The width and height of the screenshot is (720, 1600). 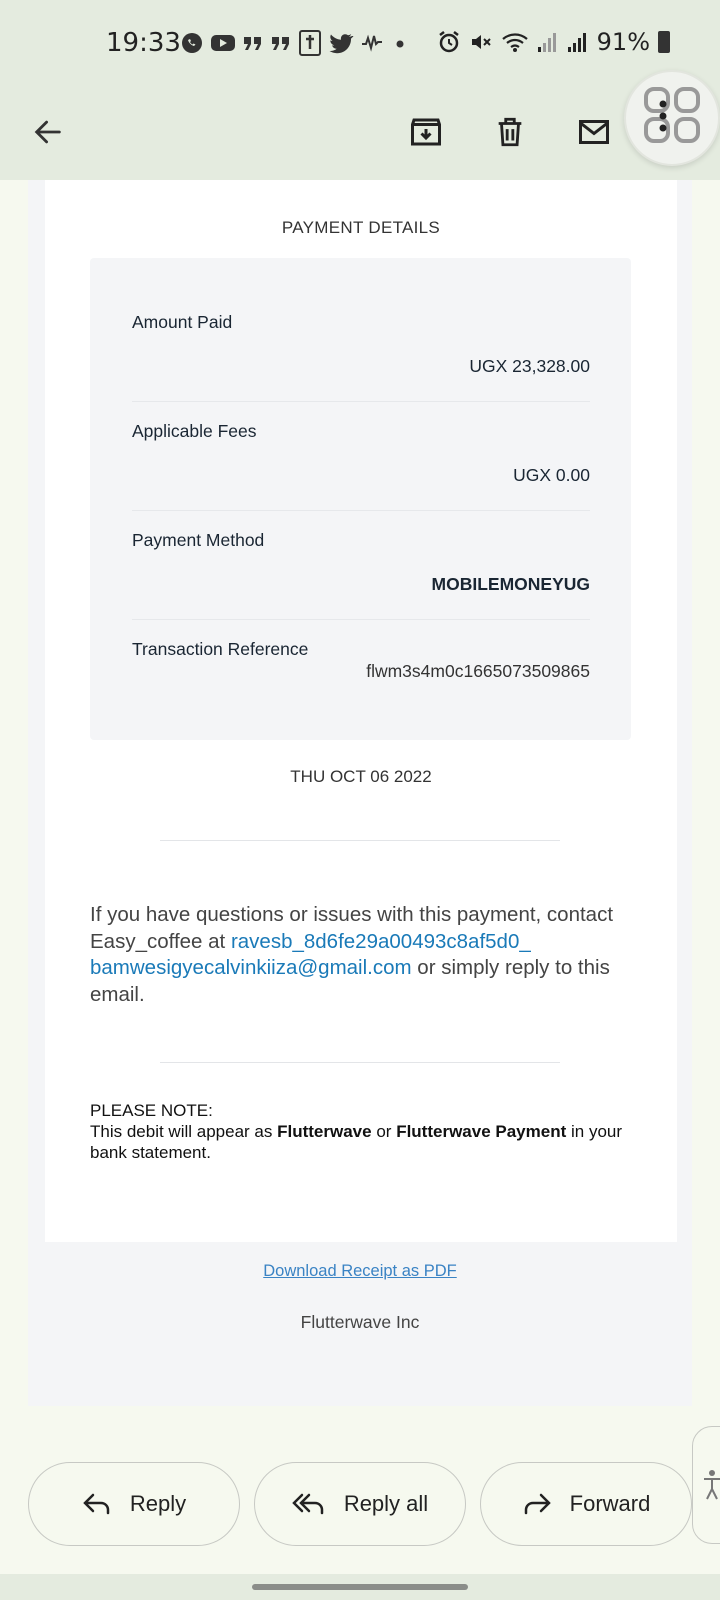 What do you see at coordinates (151, 1110) in the screenshot?
I see `note-heading: PLEASE NOTE:` at bounding box center [151, 1110].